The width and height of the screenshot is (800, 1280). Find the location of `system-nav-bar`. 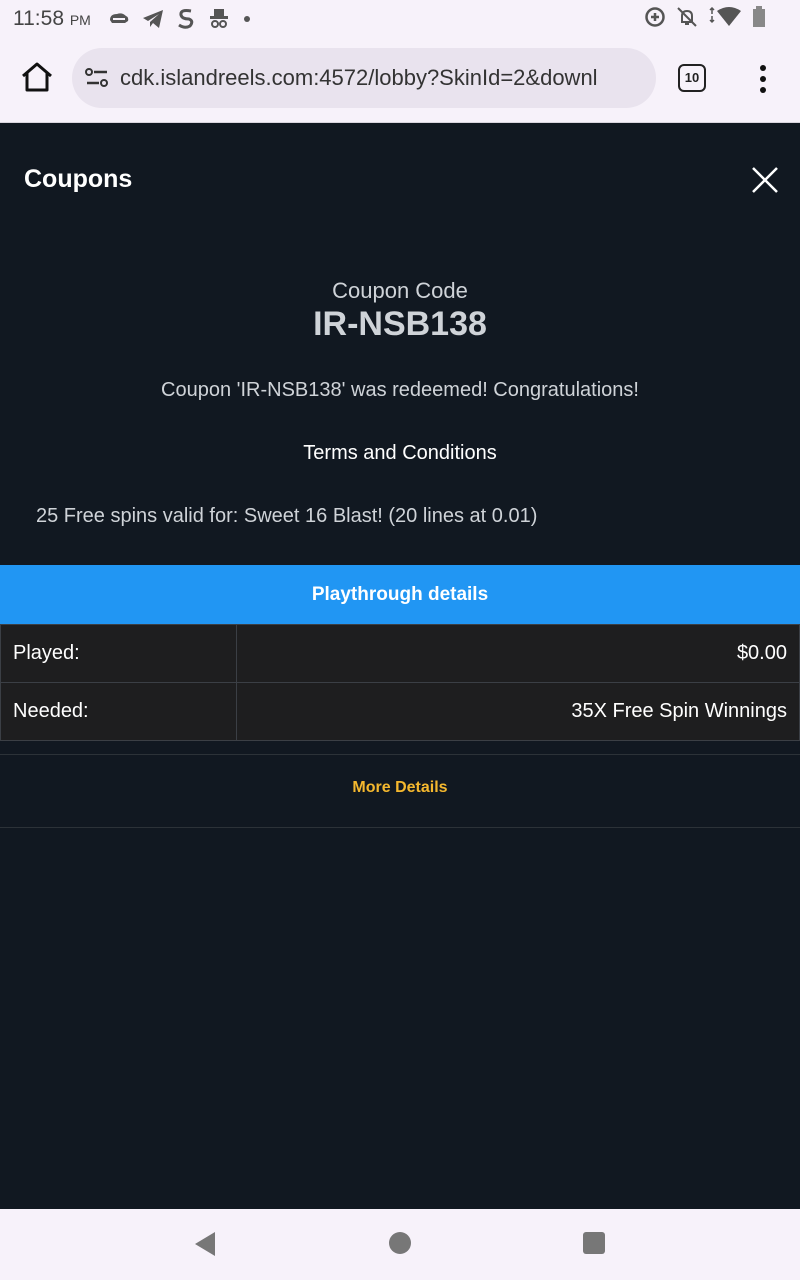

system-nav-bar is located at coordinates (400, 1244).